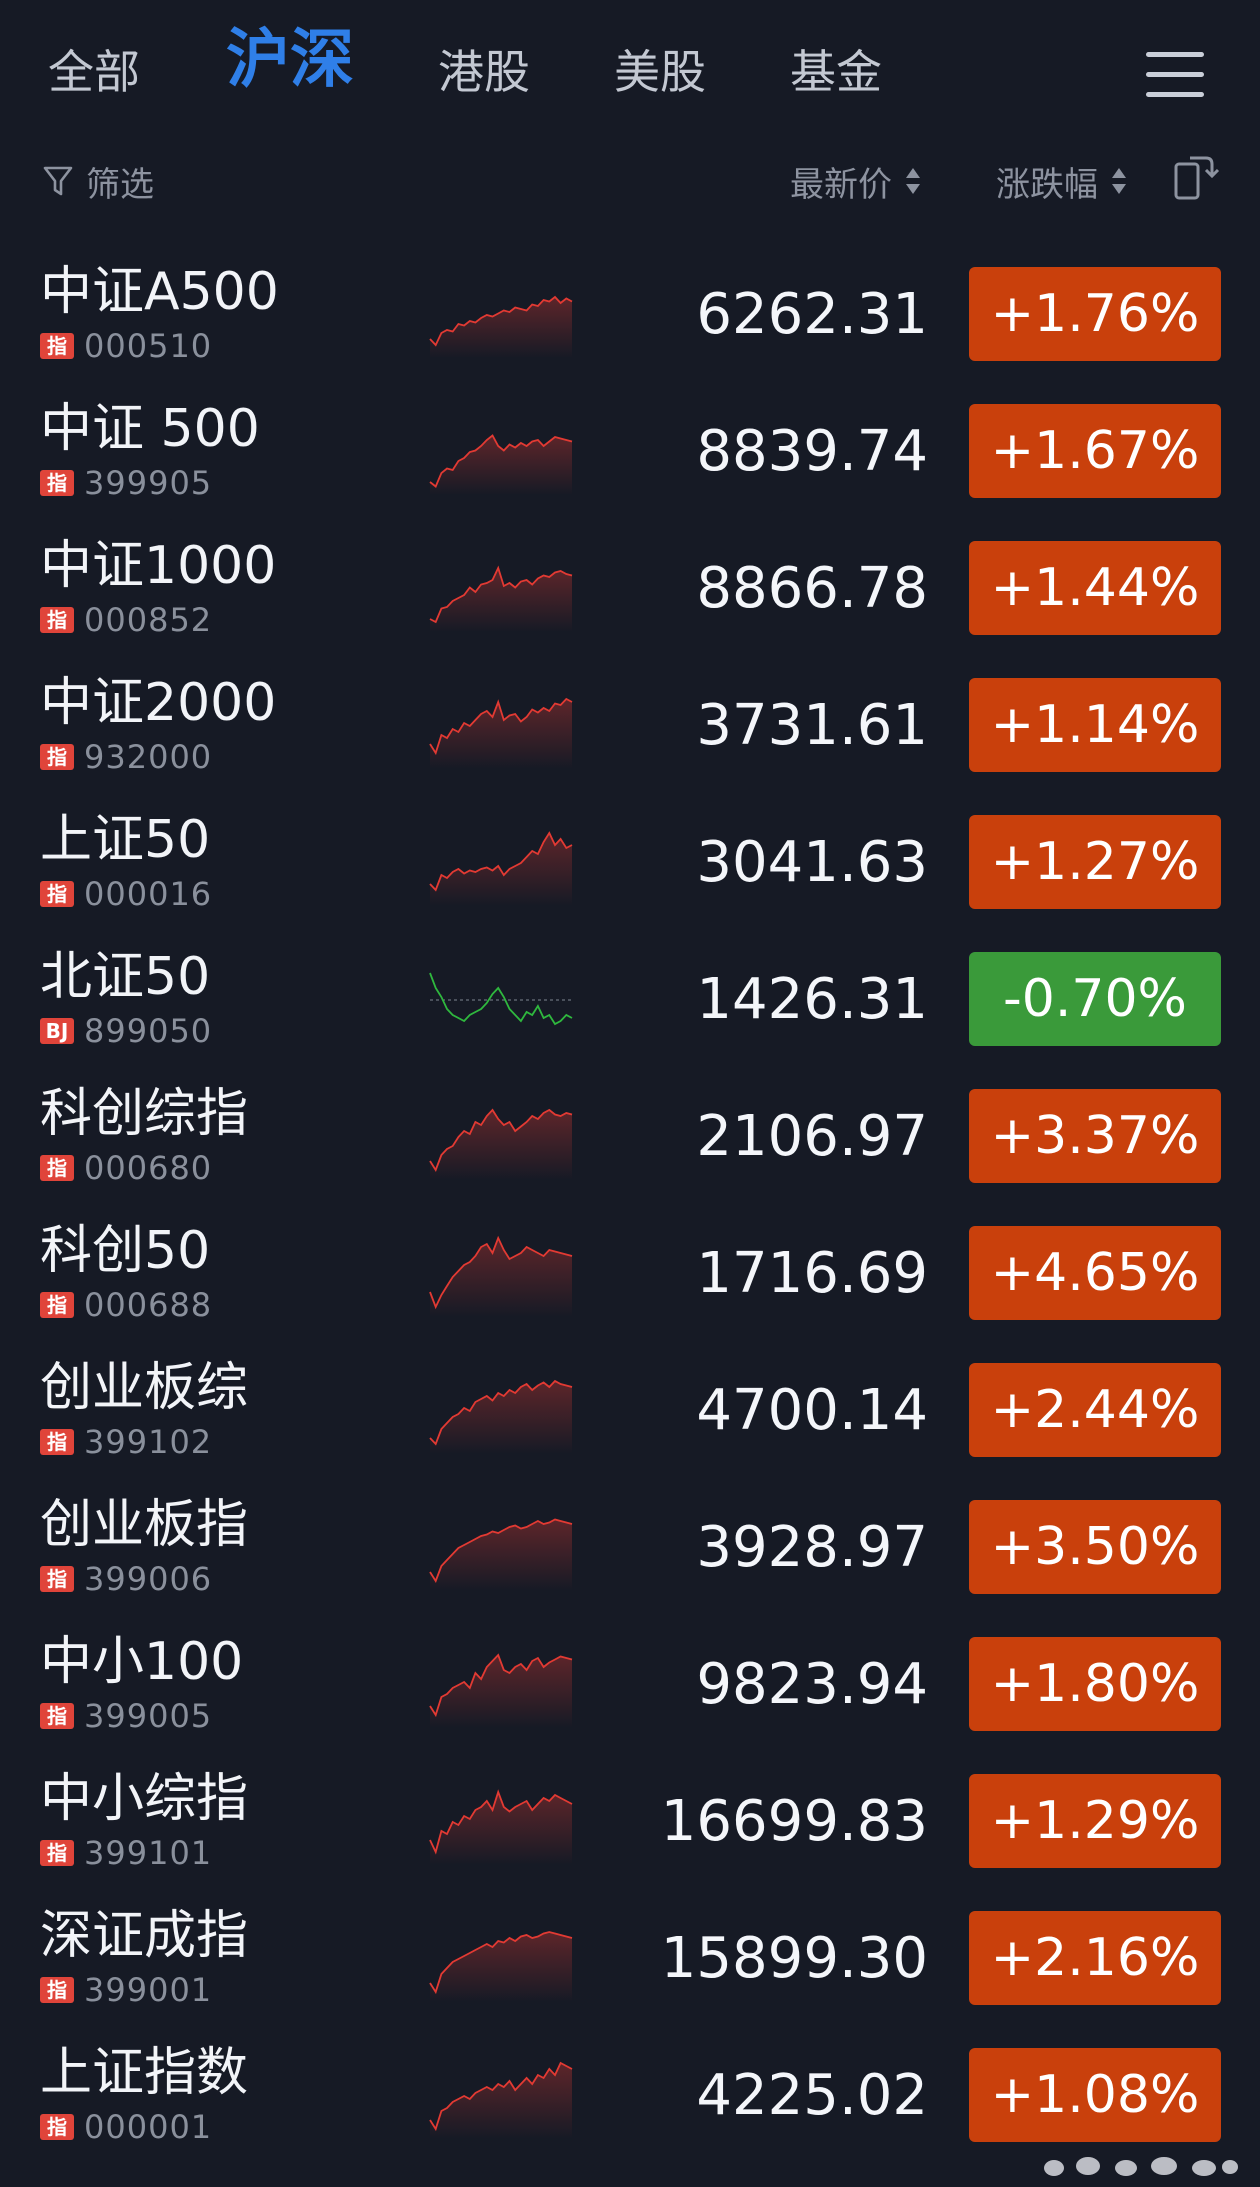 This screenshot has width=1260, height=2187. Describe the element at coordinates (148, 1579) in the screenshot. I see `index-code: 399006` at that location.